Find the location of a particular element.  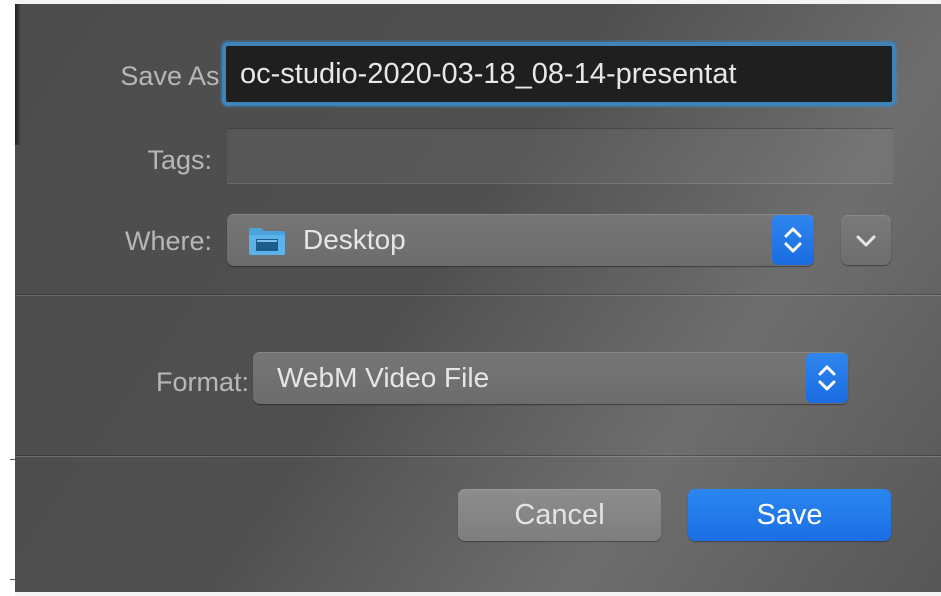

background-bottom is located at coordinates (478, 594).